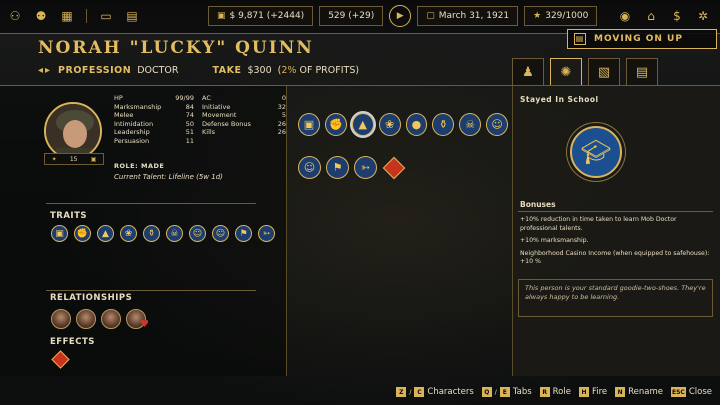 The image size is (720, 405). I want to click on key-hint-role: R Role, so click(555, 392).